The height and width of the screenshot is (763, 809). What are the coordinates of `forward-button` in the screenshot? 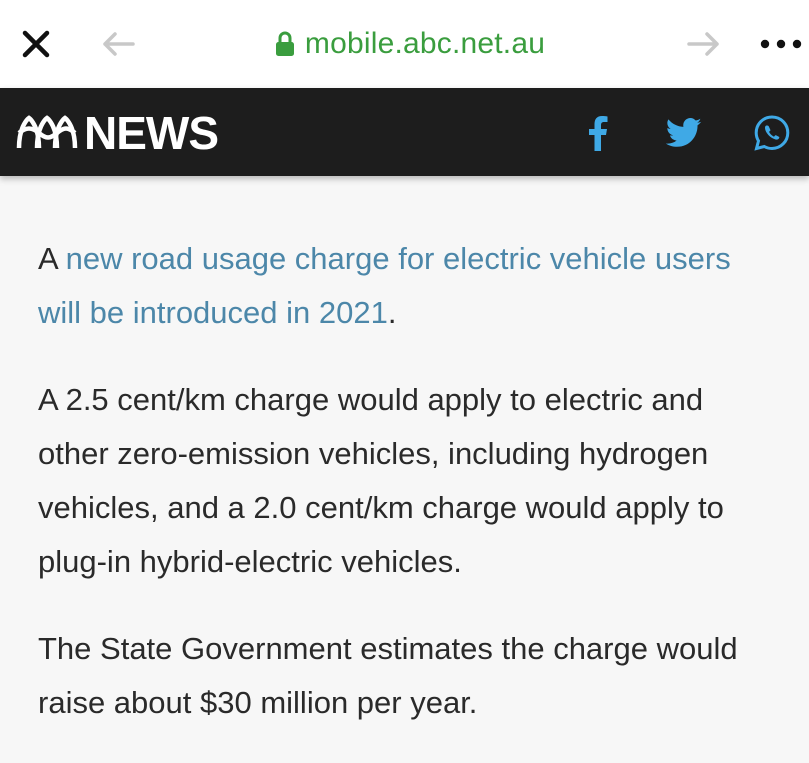 It's located at (704, 44).